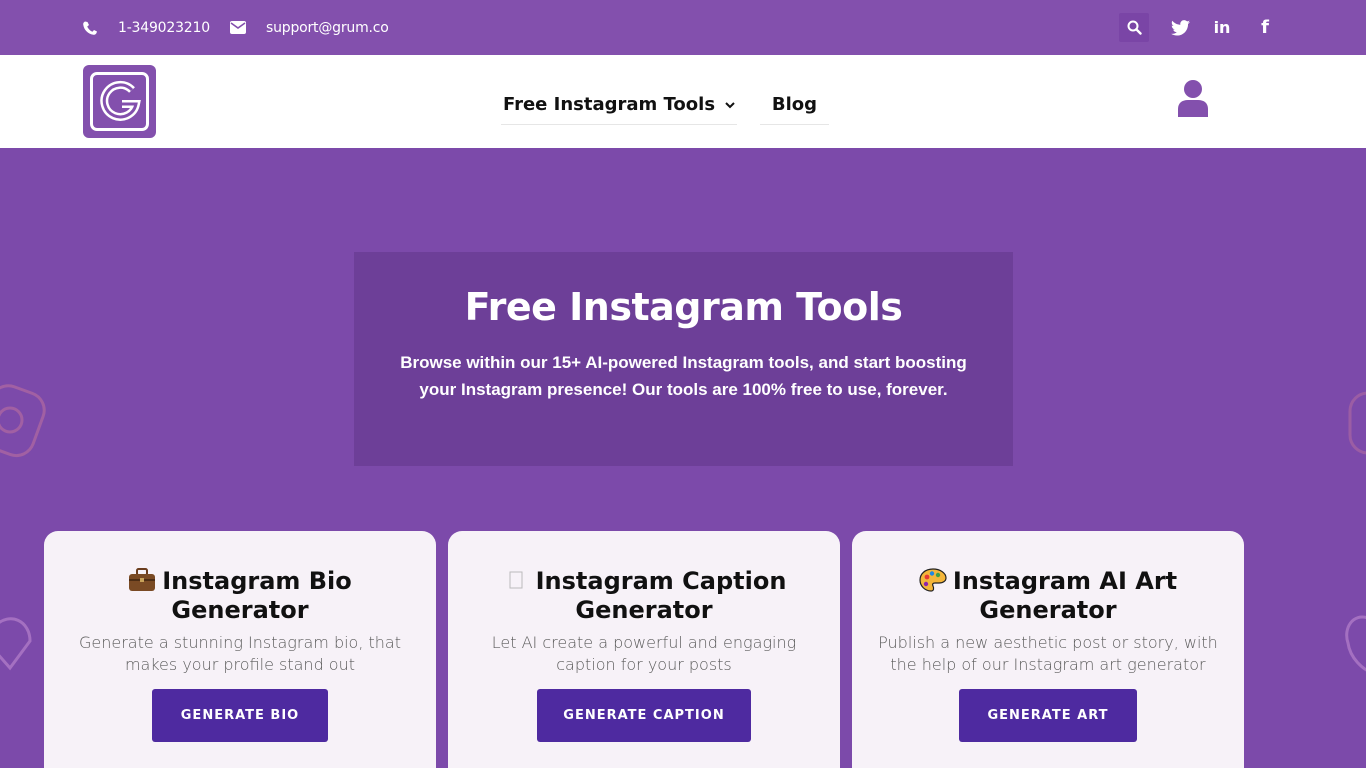 The image size is (1366, 768). What do you see at coordinates (609, 104) in the screenshot?
I see `nav-label: Free Instagram Tools` at bounding box center [609, 104].